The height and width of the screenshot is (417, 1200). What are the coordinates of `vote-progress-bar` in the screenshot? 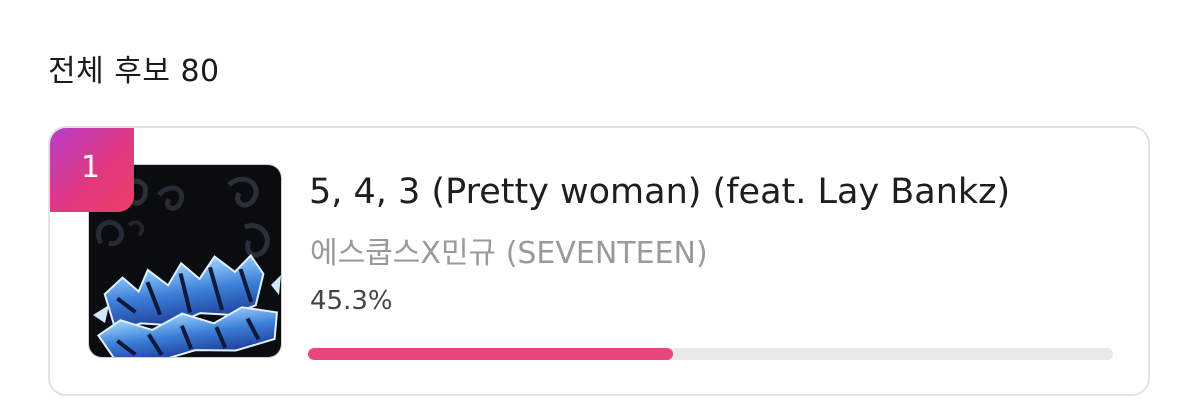 It's located at (710, 354).